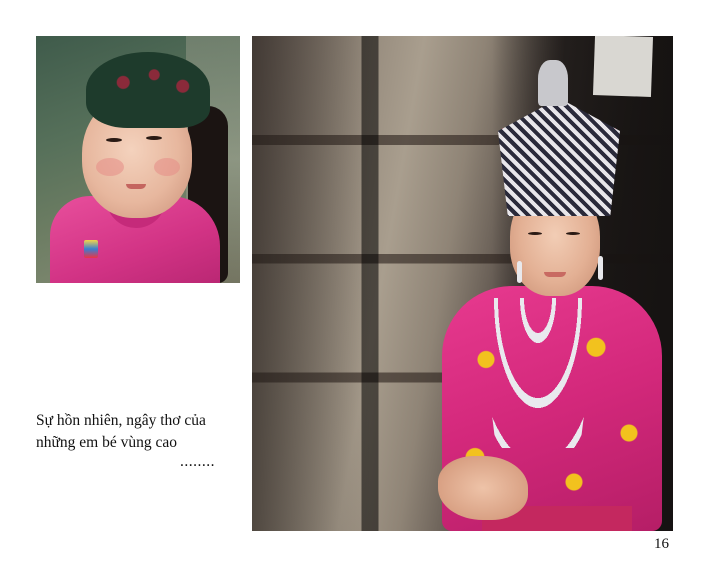  I want to click on photo-earring-left, so click(519, 272).